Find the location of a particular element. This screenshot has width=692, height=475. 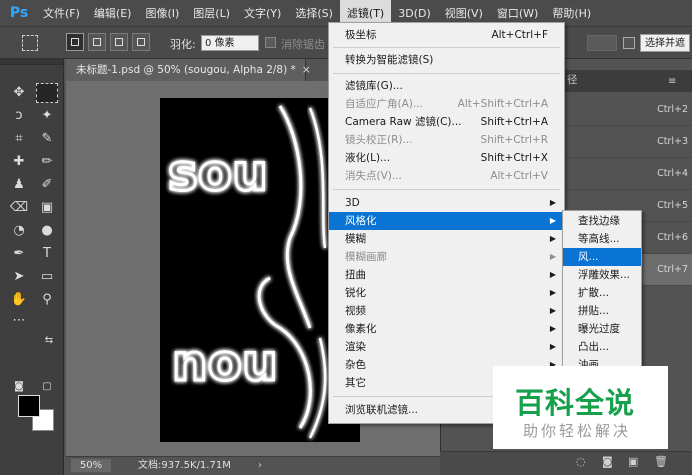

crop-tool-icon: ⌗ is located at coordinates (19, 139).